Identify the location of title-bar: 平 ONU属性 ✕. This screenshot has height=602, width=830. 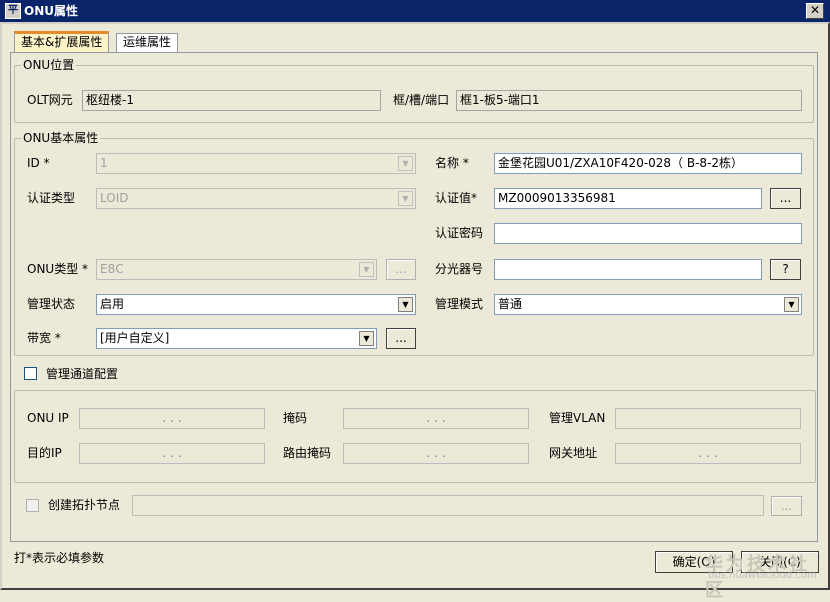
(415, 11).